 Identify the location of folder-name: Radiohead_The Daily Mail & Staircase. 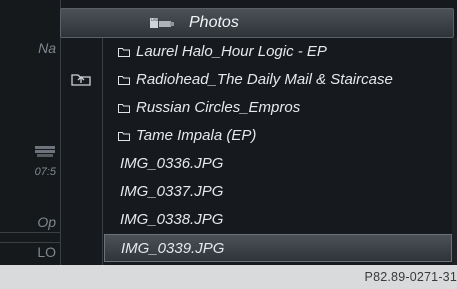
(264, 79).